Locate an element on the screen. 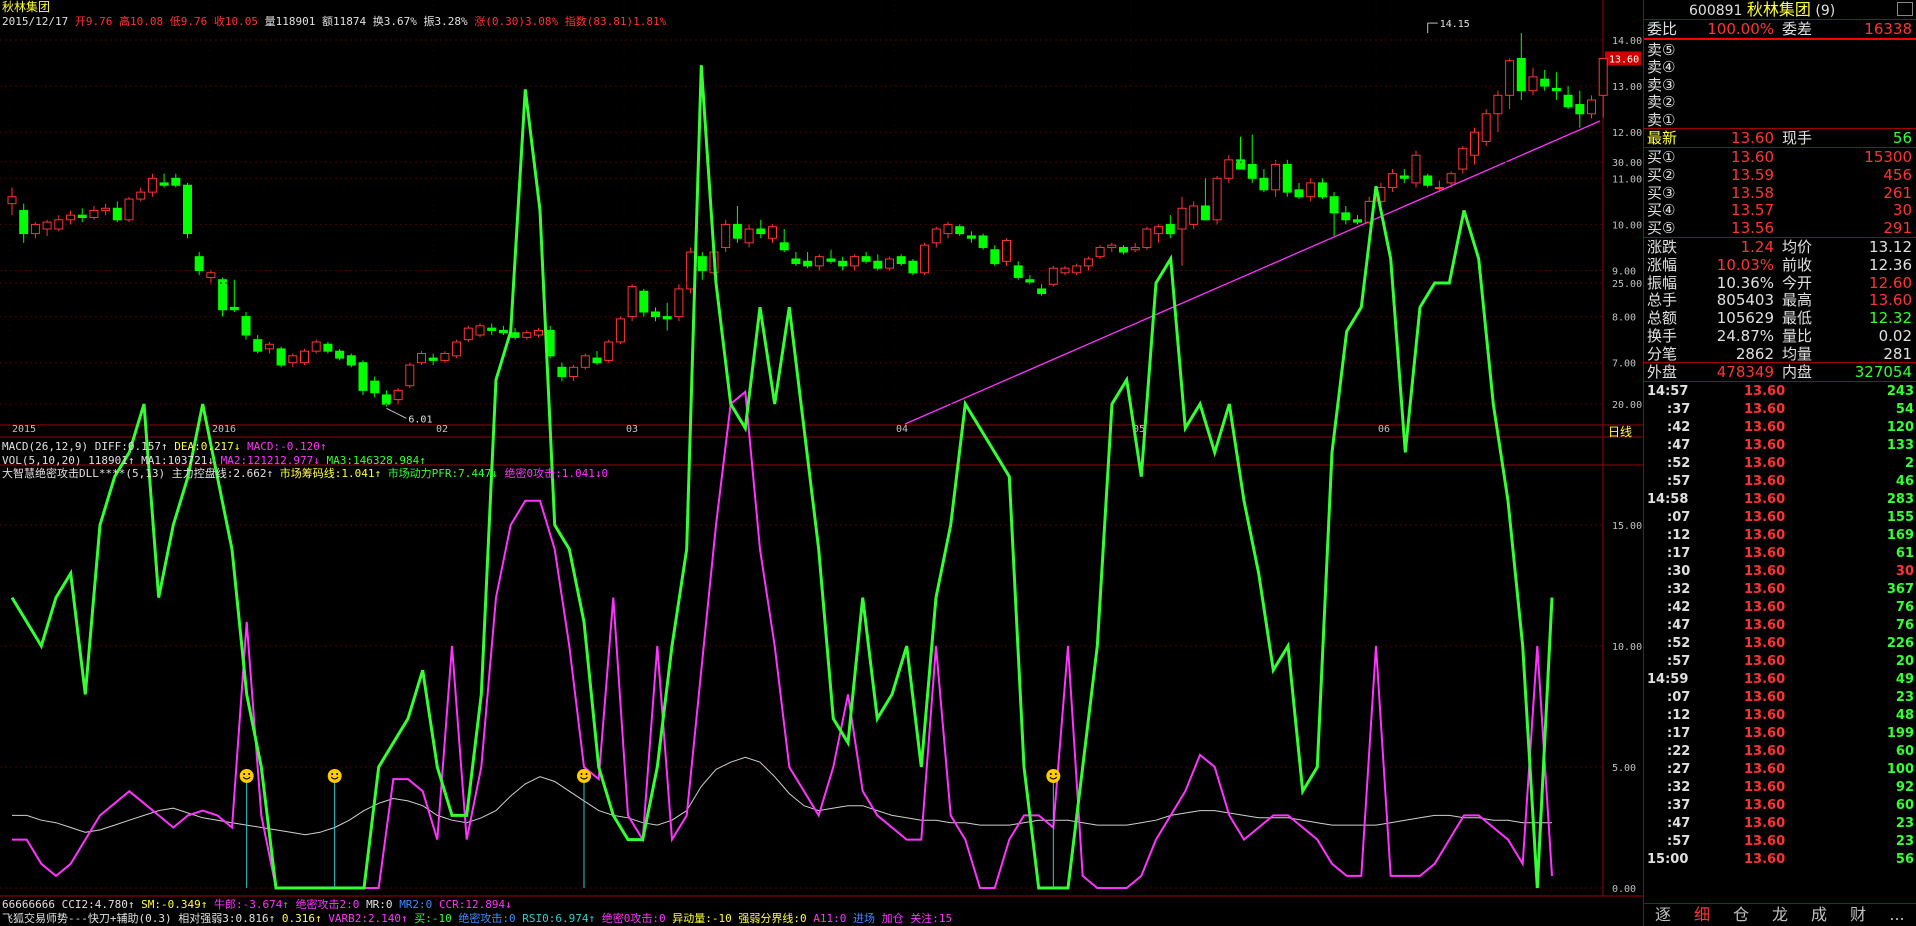 The height and width of the screenshot is (926, 1916). indicator-axis-label: 30.00 is located at coordinates (1627, 163).